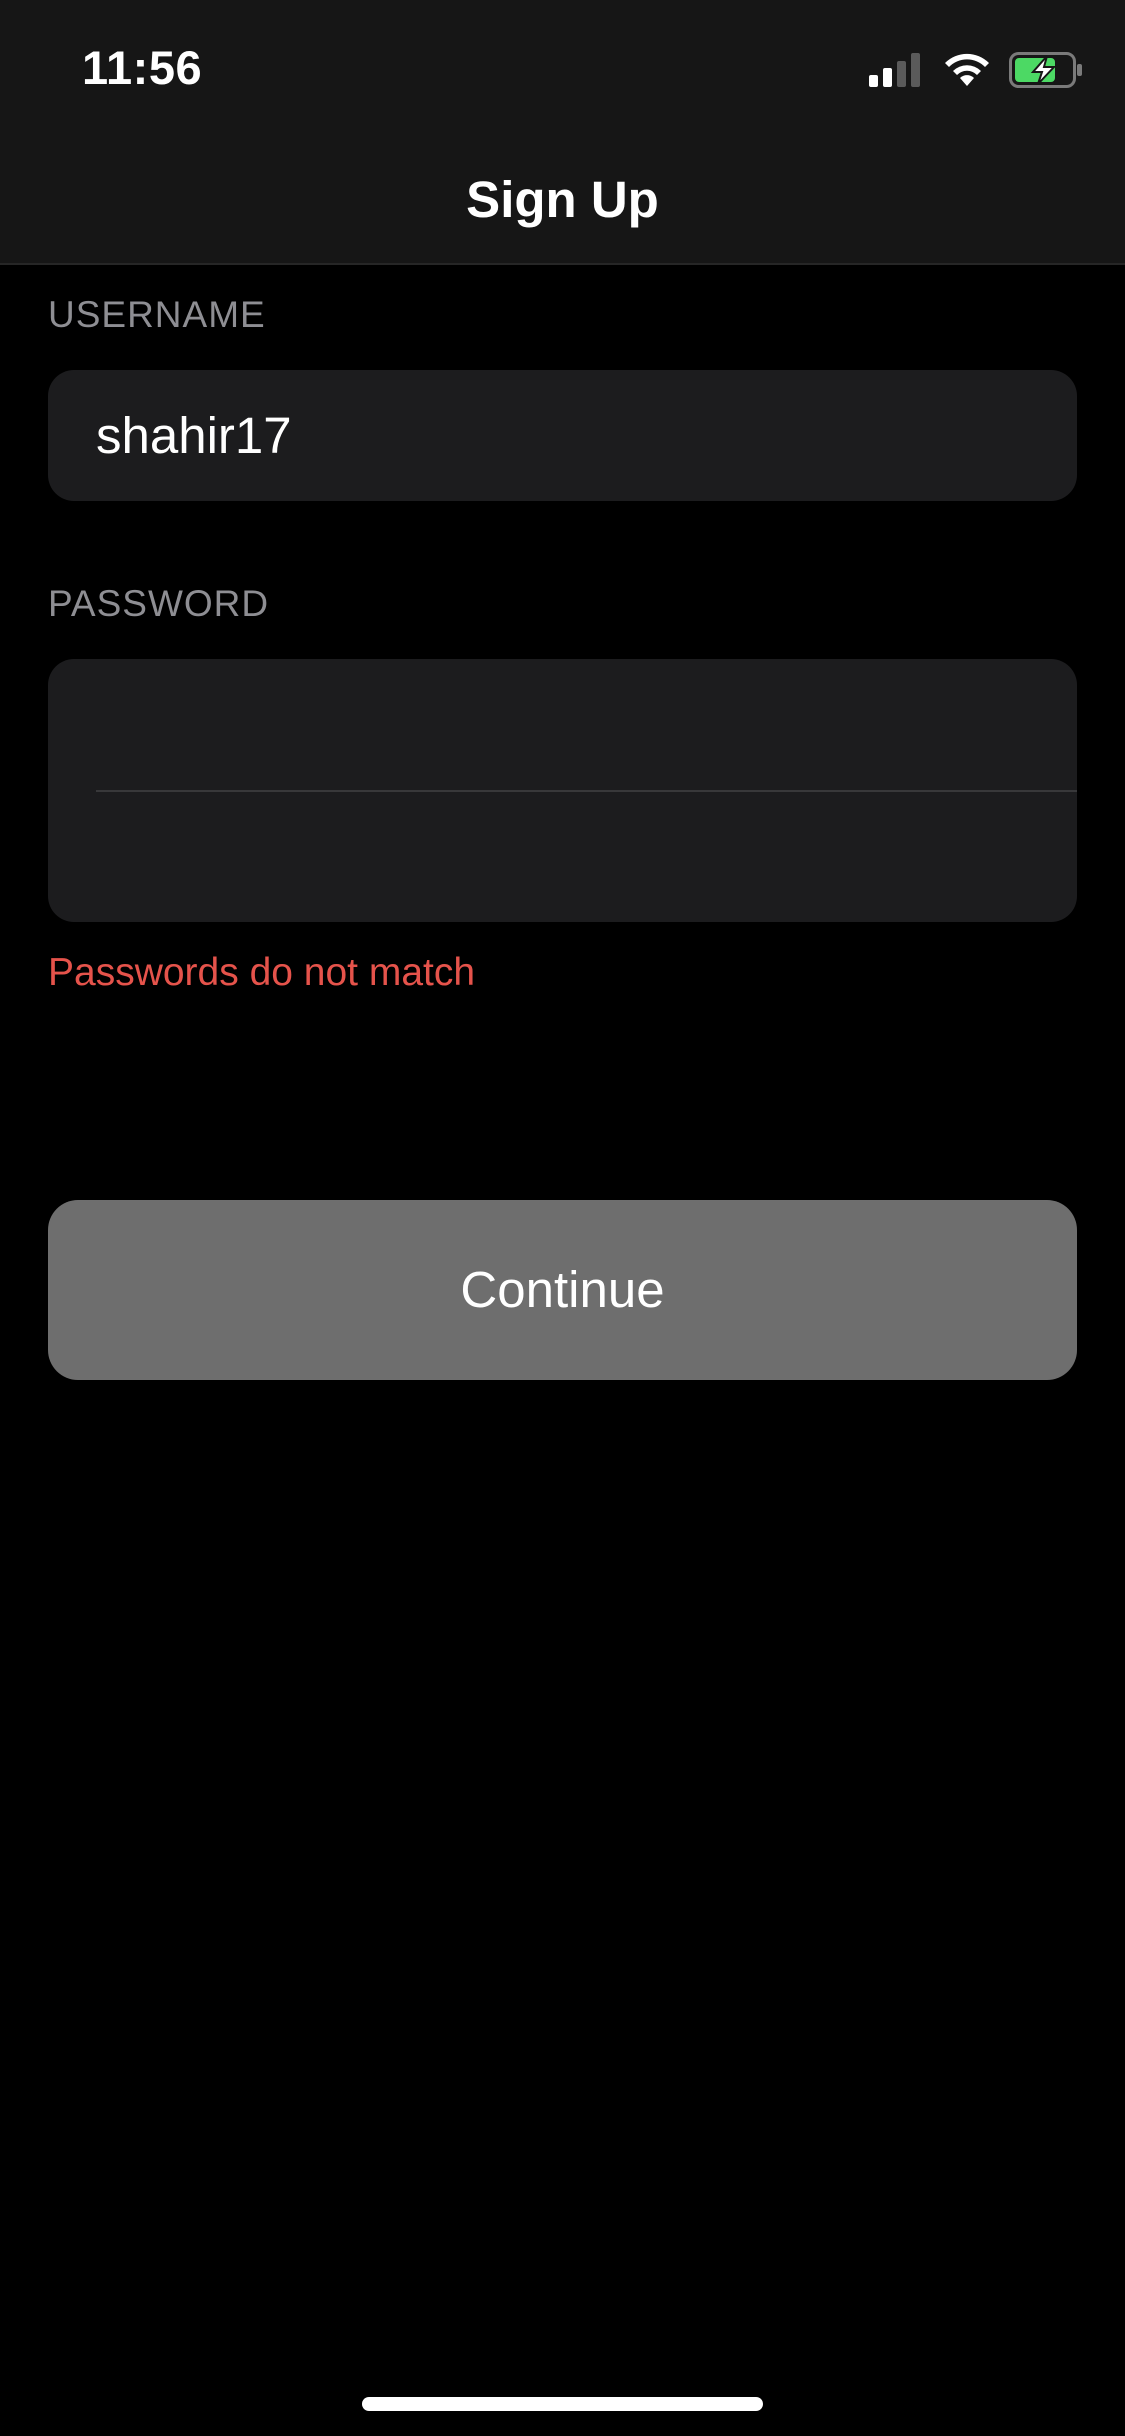 This screenshot has height=2436, width=1125. Describe the element at coordinates (1045, 70) in the screenshot. I see `battery-charging-icon` at that location.